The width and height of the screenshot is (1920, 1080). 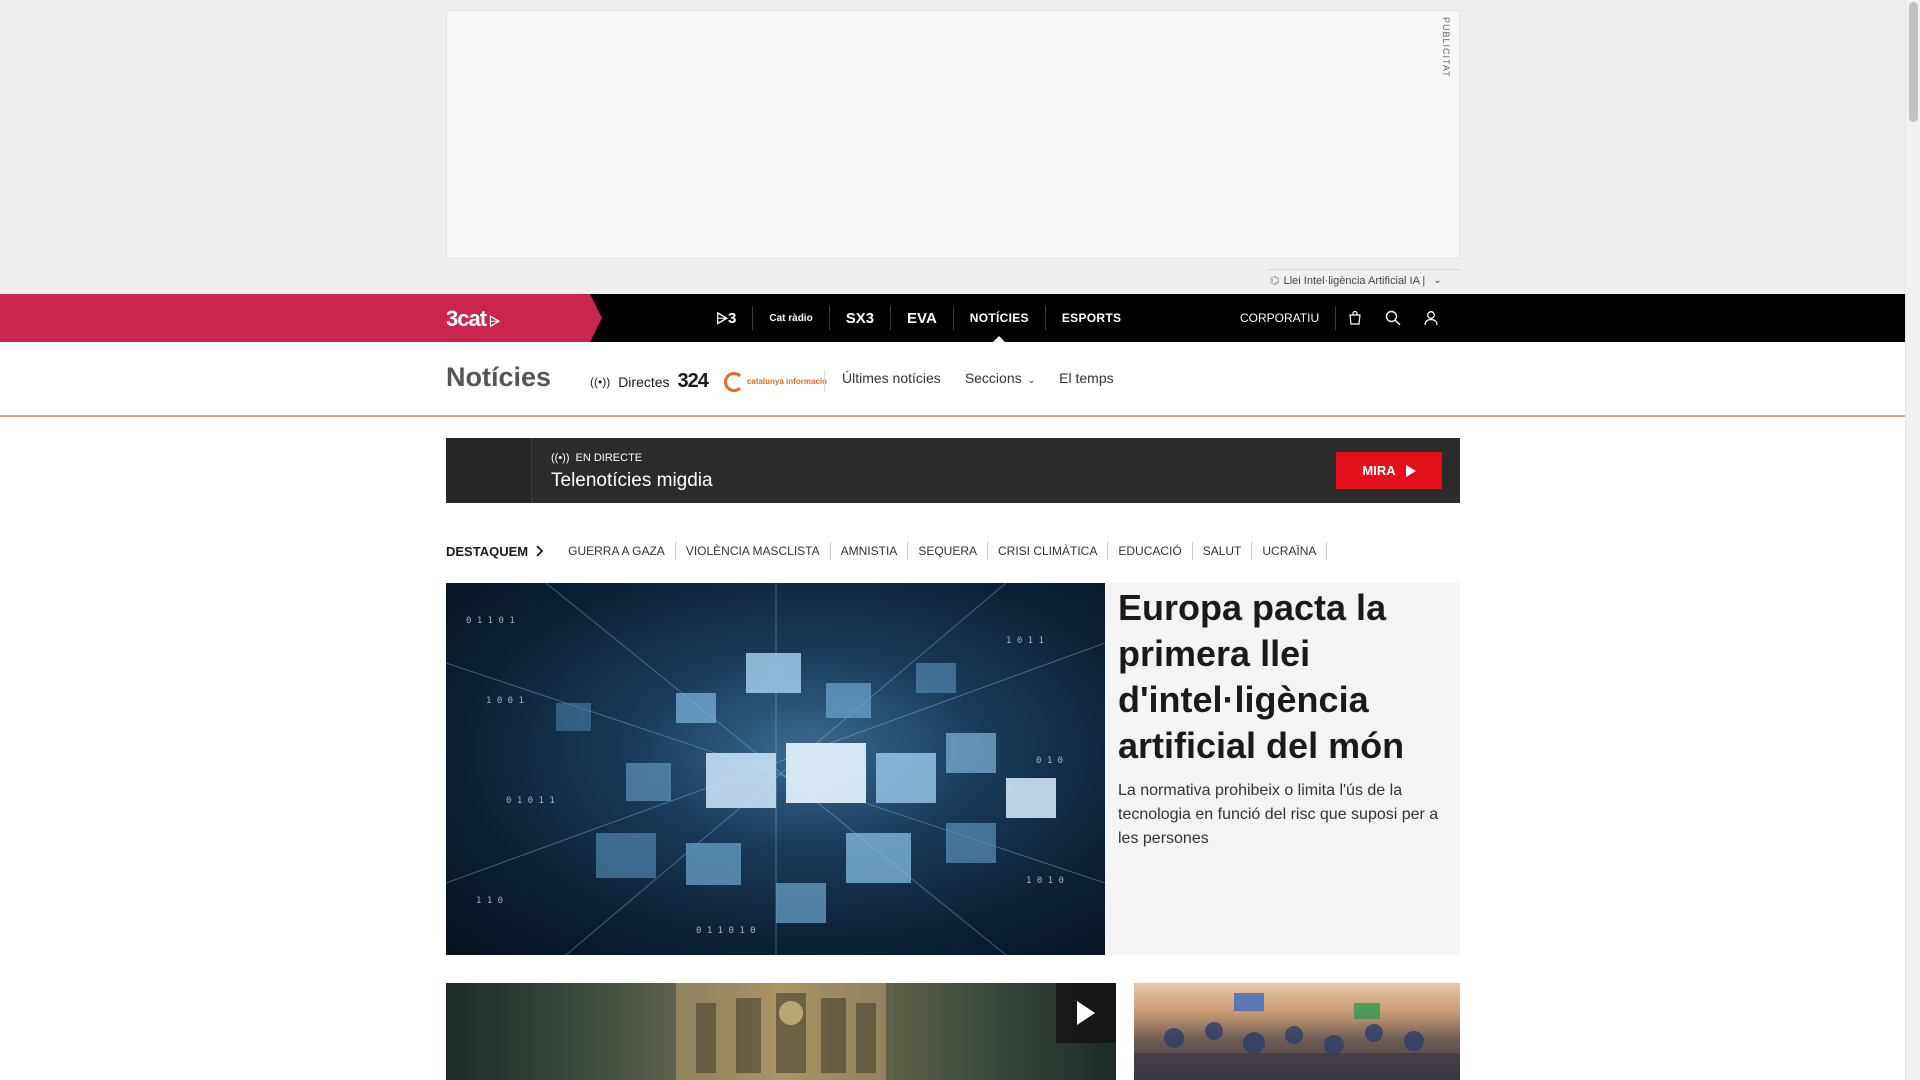 I want to click on news-card, so click(x=1297, y=1031).